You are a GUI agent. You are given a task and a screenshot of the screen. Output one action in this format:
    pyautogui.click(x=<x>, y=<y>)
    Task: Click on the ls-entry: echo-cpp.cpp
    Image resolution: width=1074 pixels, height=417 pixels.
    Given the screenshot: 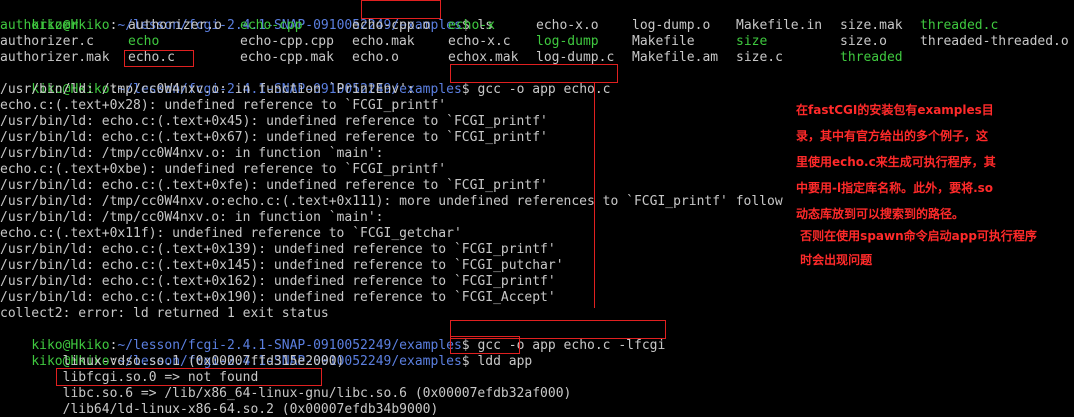 What is the action you would take?
    pyautogui.click(x=287, y=41)
    